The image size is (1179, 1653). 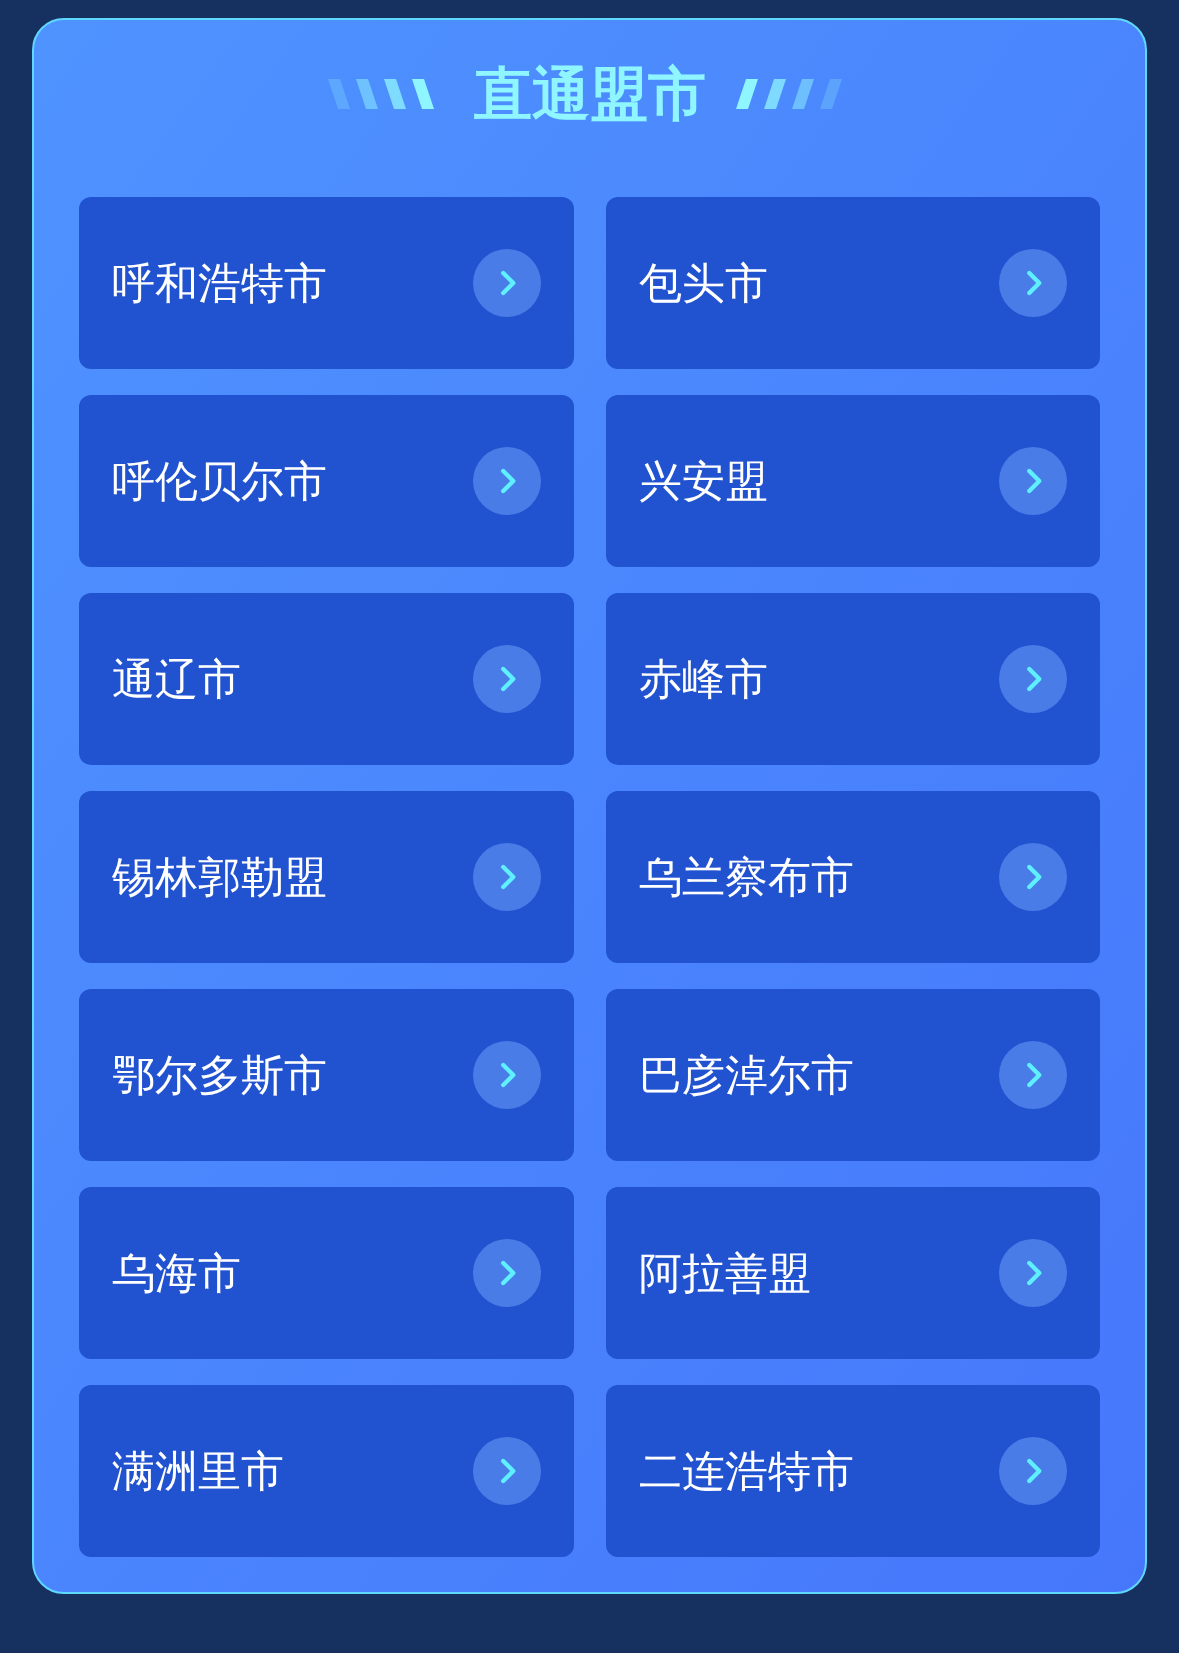 I want to click on city-button: 呼和浩特市, so click(x=326, y=283).